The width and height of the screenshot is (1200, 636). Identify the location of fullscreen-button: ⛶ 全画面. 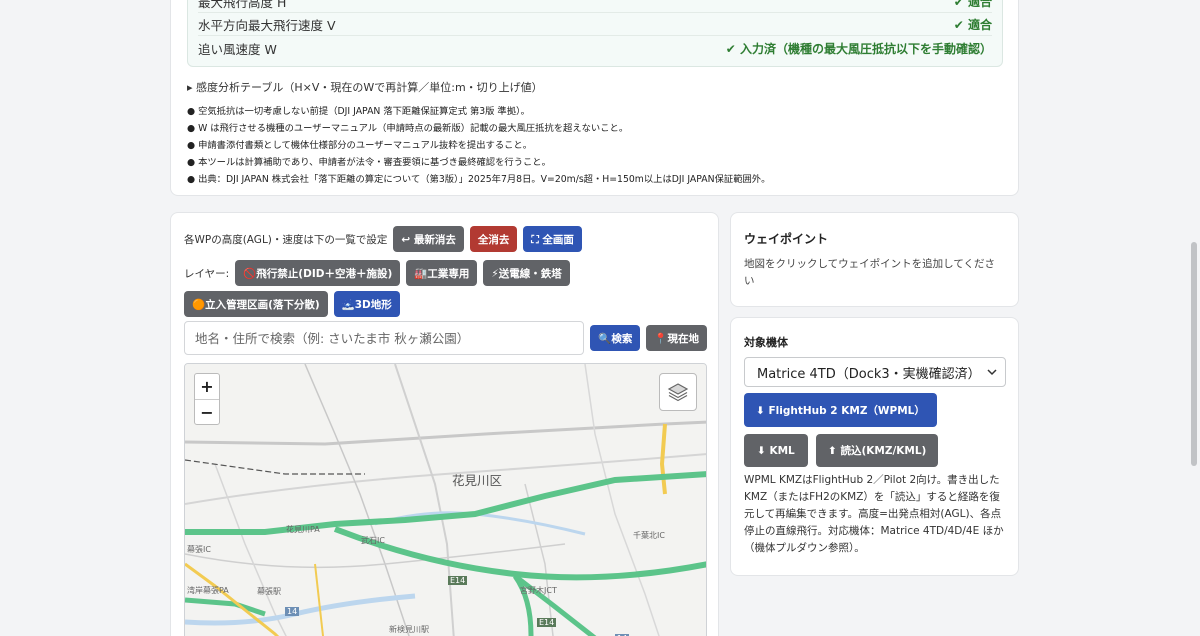
(552, 239).